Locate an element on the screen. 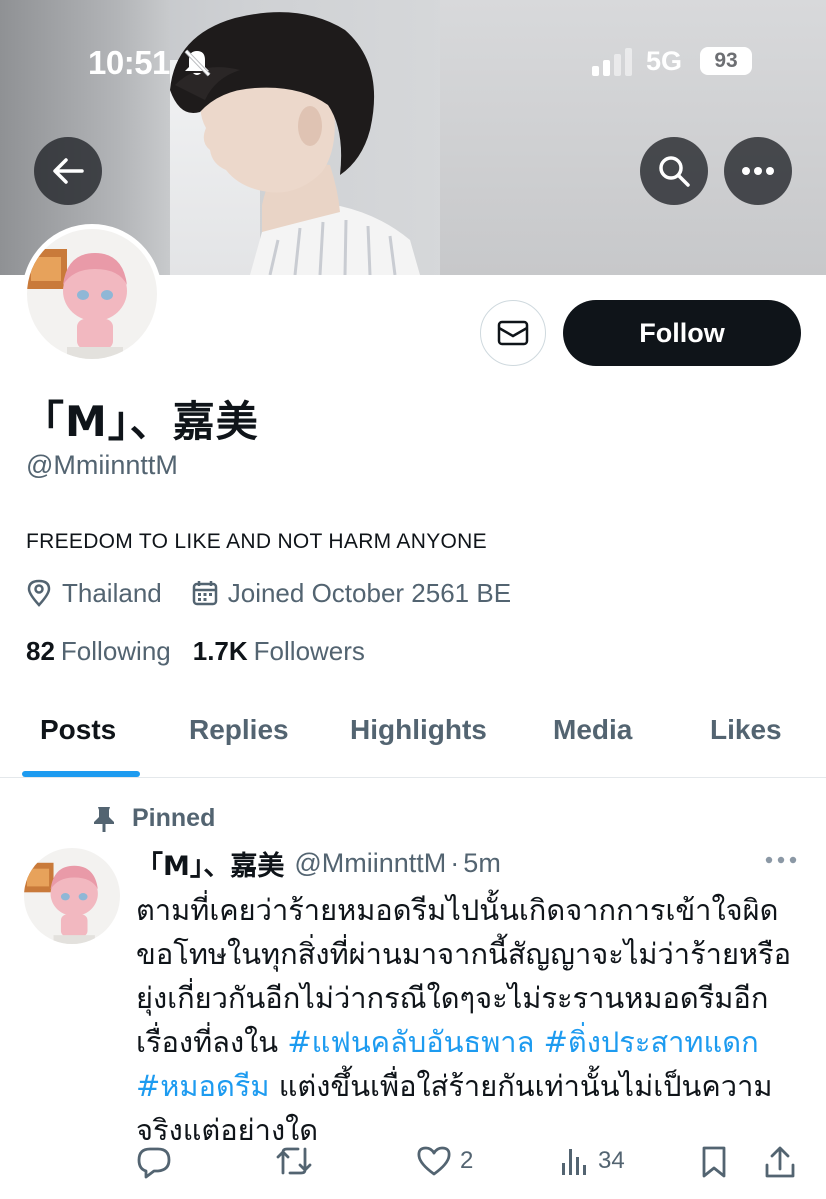 The width and height of the screenshot is (826, 1199). post-author-name: 「M」、嘉美 is located at coordinates (210, 863).